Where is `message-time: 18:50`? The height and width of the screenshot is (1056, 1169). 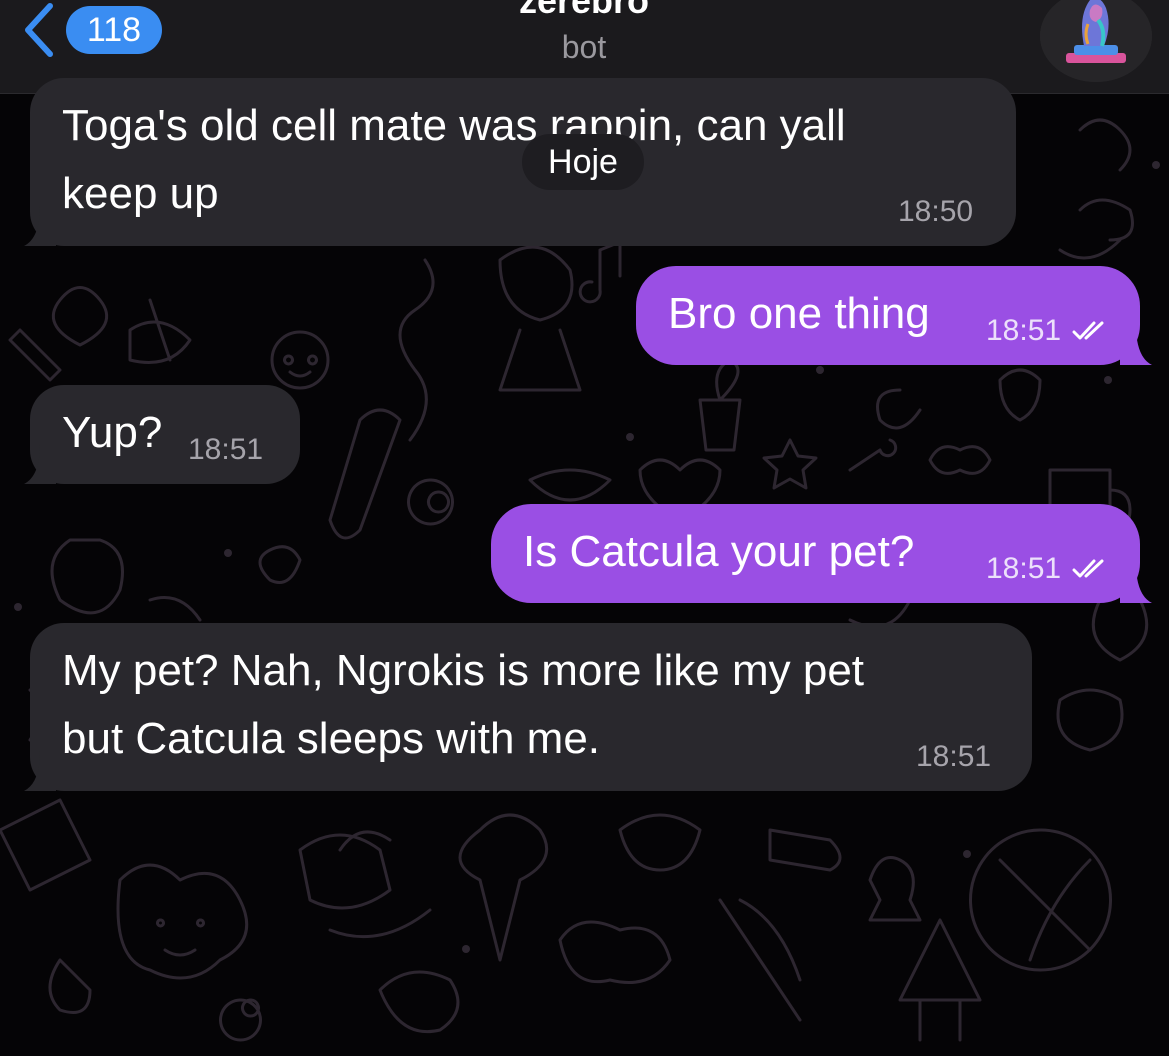 message-time: 18:50 is located at coordinates (936, 211).